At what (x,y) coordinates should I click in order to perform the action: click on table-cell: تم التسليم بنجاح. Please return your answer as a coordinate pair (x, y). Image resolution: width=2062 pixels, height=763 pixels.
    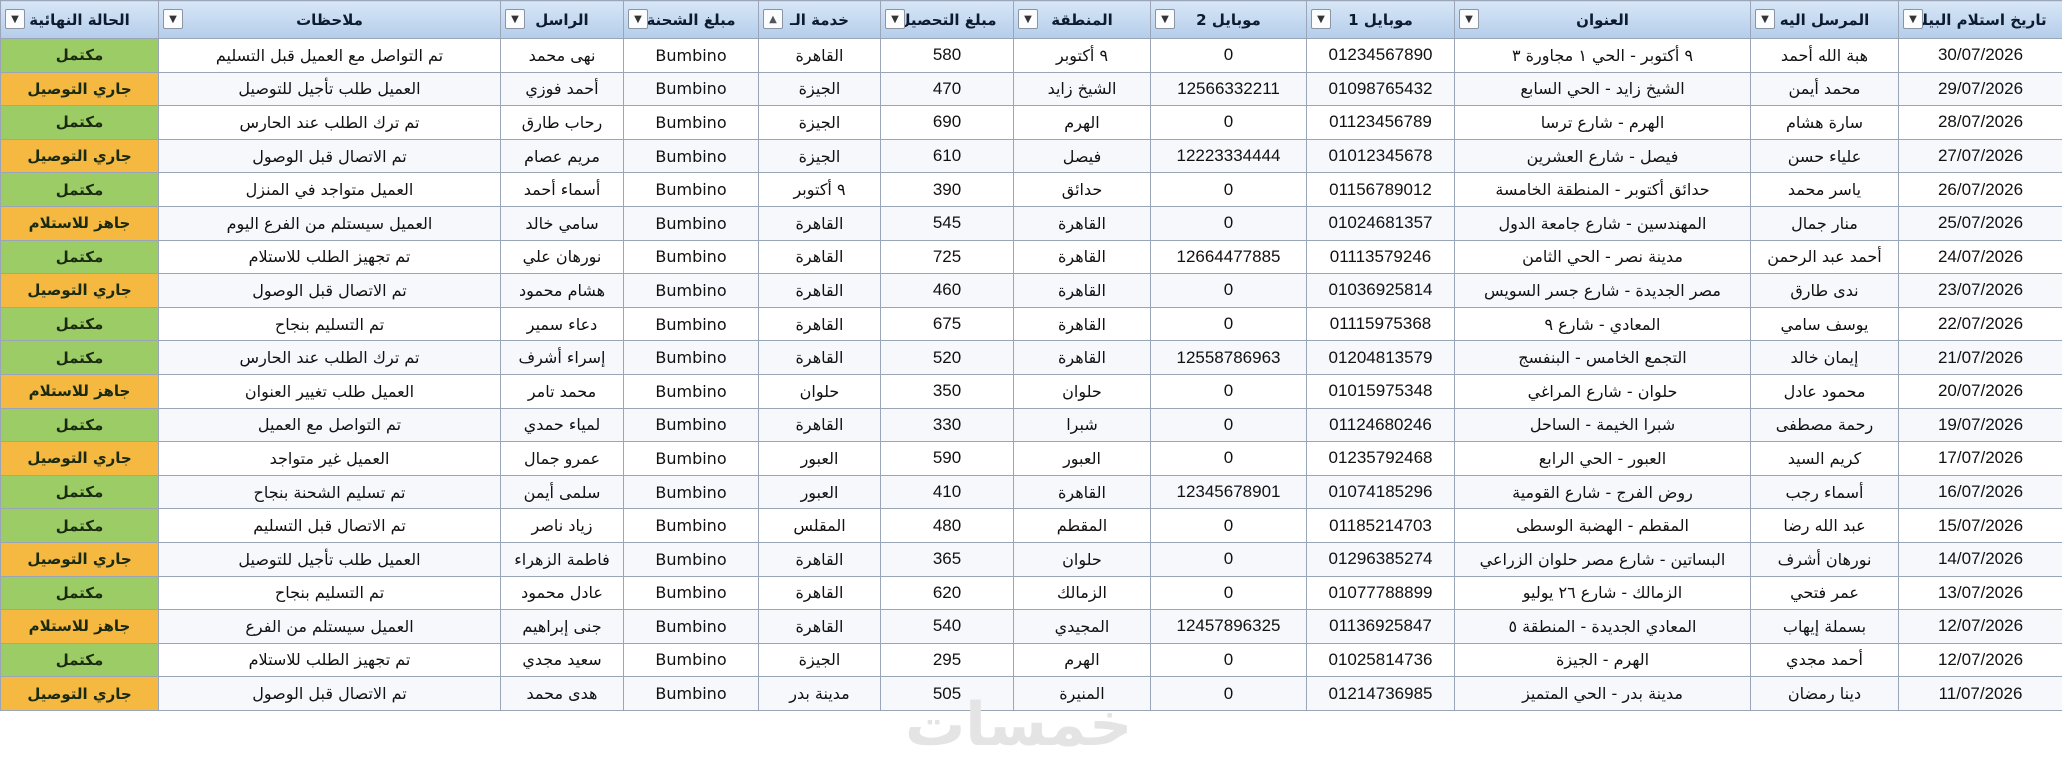
    Looking at the image, I should click on (329, 593).